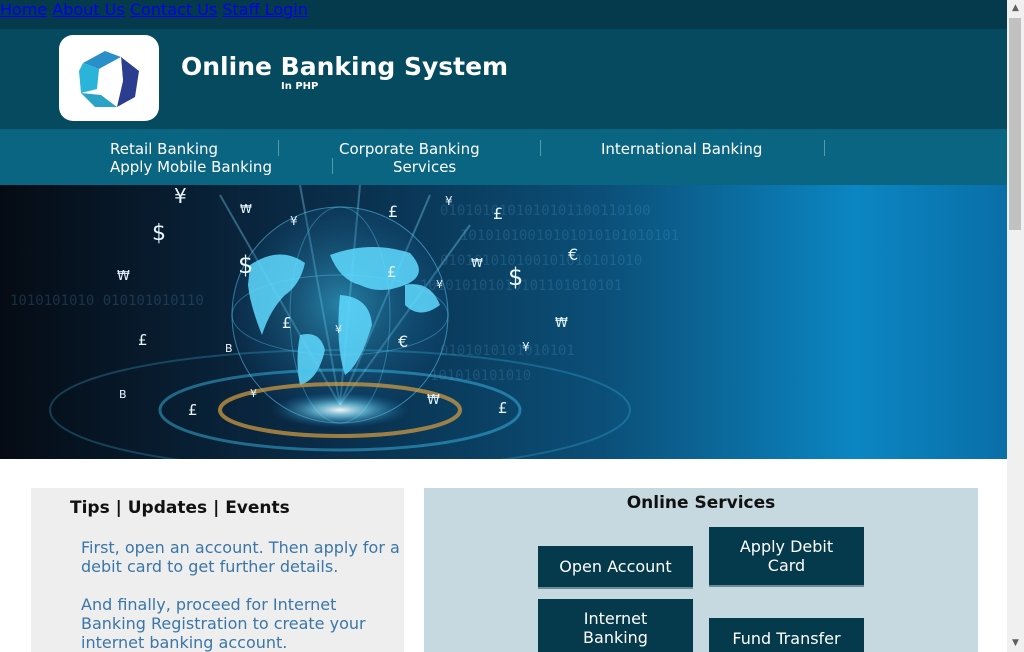  What do you see at coordinates (786, 557) in the screenshot?
I see `apply-debit-card-button: Apply Debit Card` at bounding box center [786, 557].